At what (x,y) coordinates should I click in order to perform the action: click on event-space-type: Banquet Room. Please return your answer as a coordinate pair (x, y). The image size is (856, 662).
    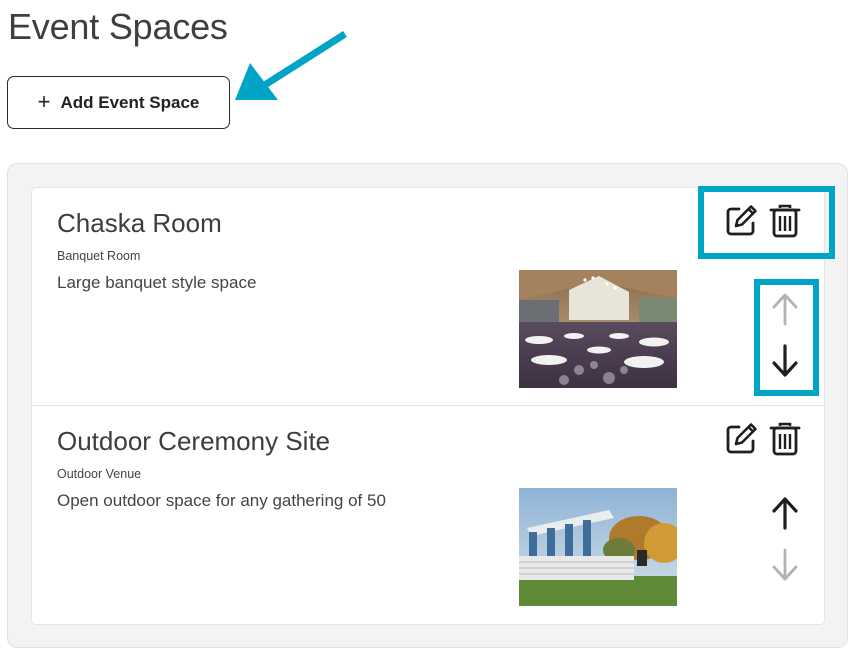
    Looking at the image, I should click on (99, 256).